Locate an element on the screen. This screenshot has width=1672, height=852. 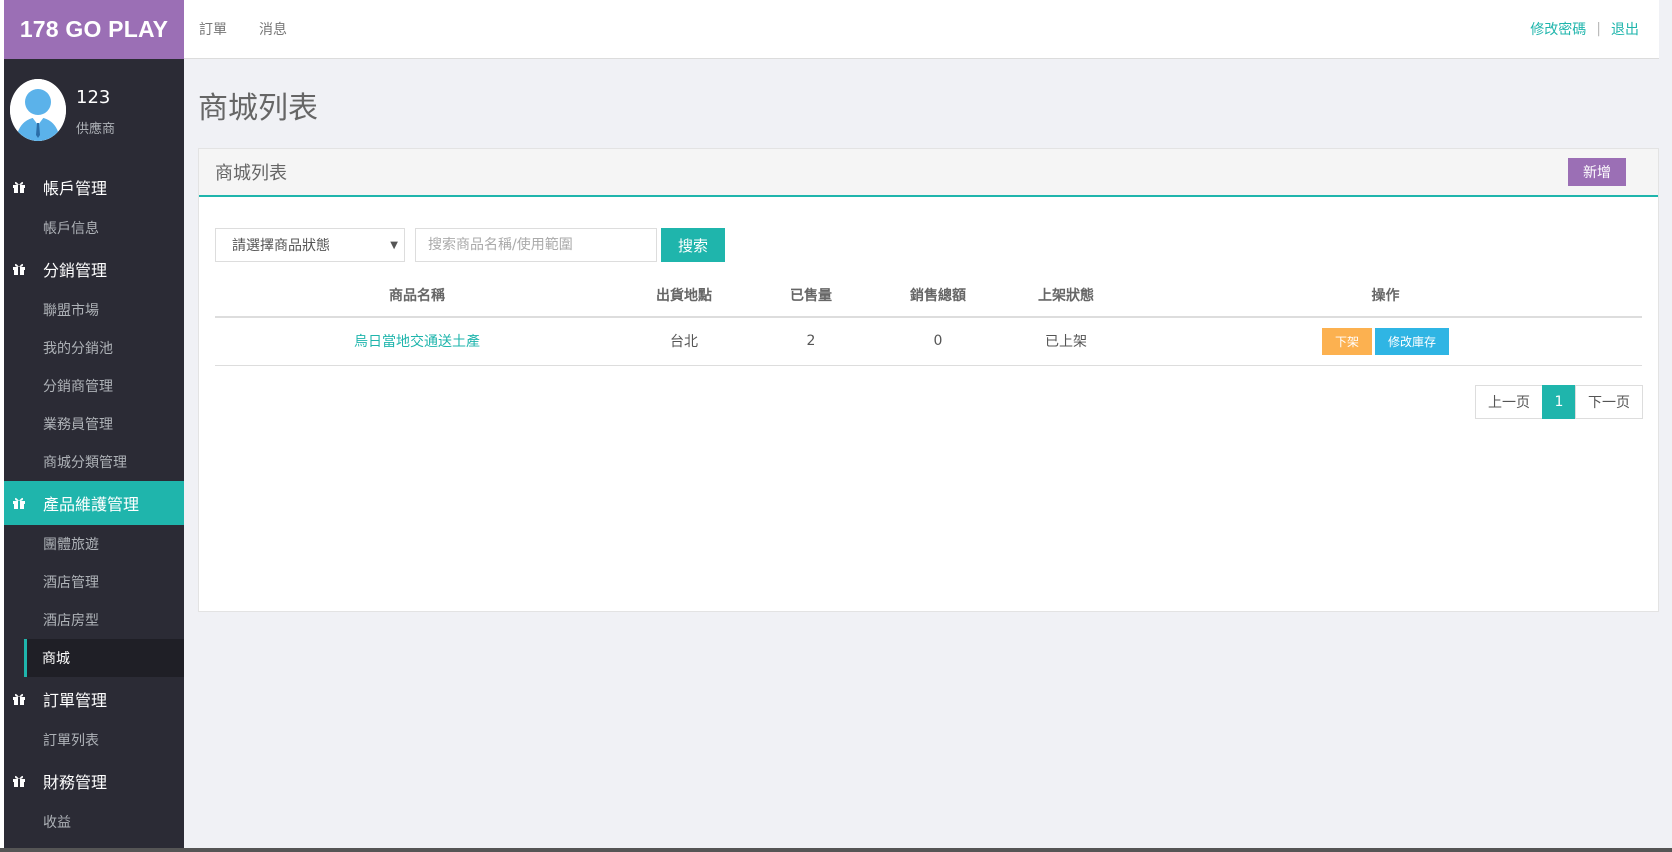
sidebar-item-mall: 商城 is located at coordinates (104, 658).